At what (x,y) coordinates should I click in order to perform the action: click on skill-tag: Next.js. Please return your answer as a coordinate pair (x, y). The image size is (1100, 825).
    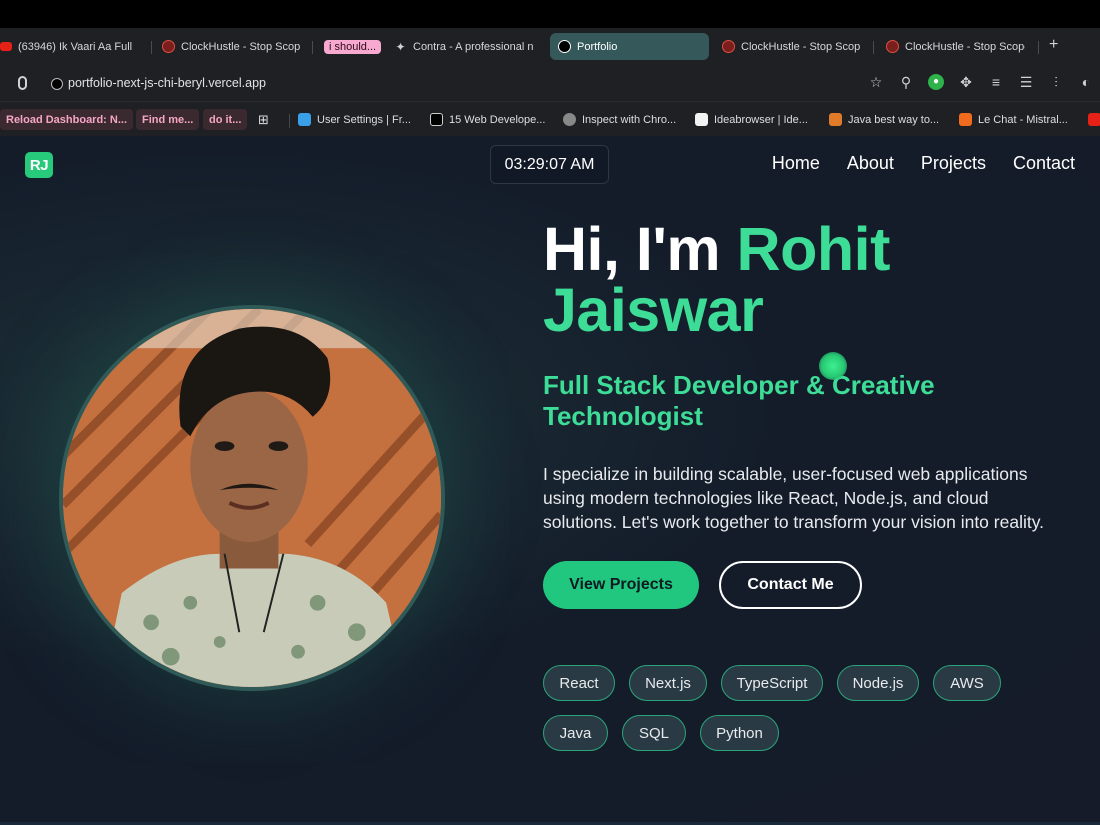
    Looking at the image, I should click on (668, 683).